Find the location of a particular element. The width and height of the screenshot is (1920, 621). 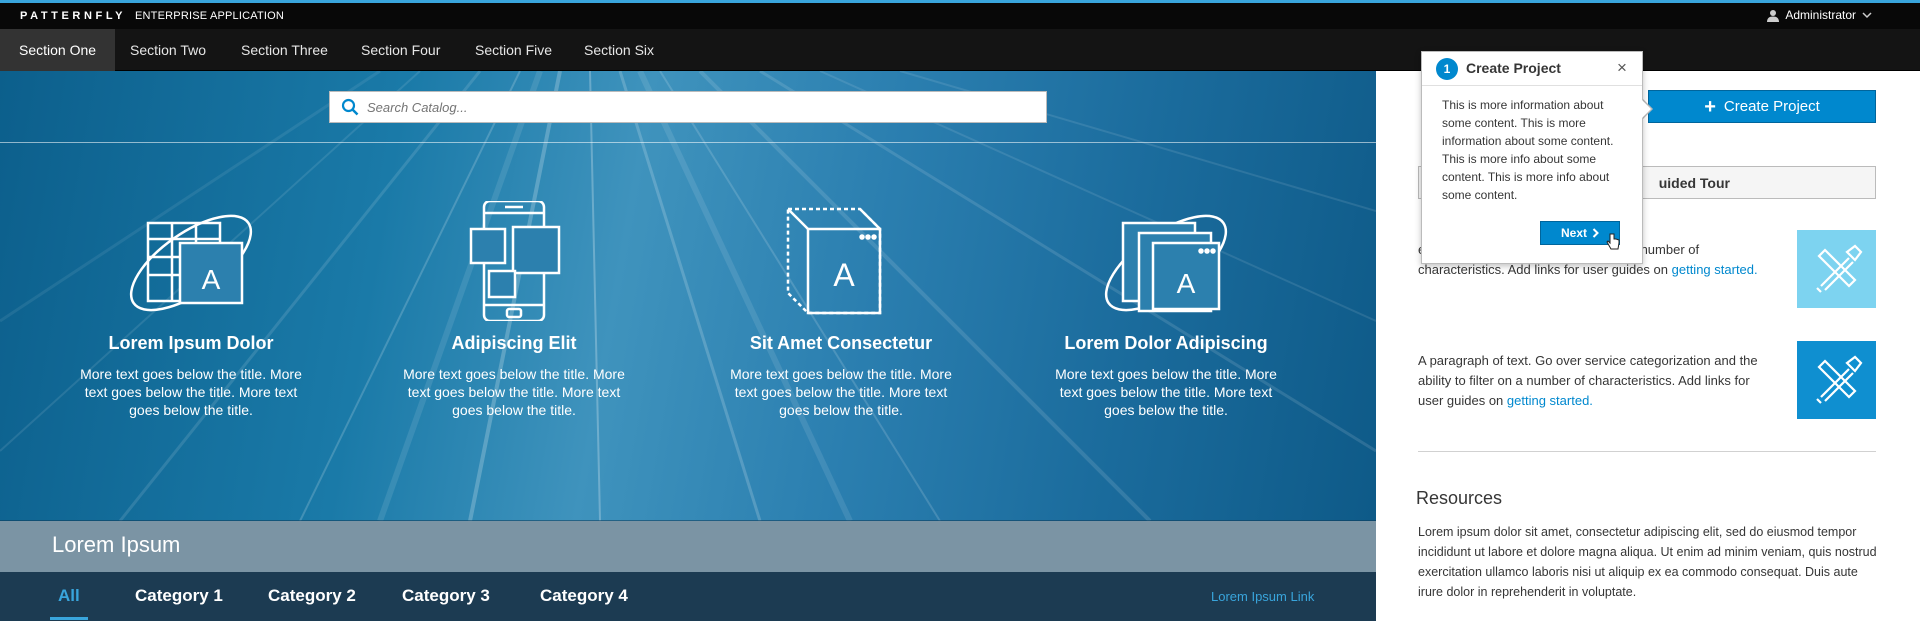

chevron-right-icon is located at coordinates (1595, 233).